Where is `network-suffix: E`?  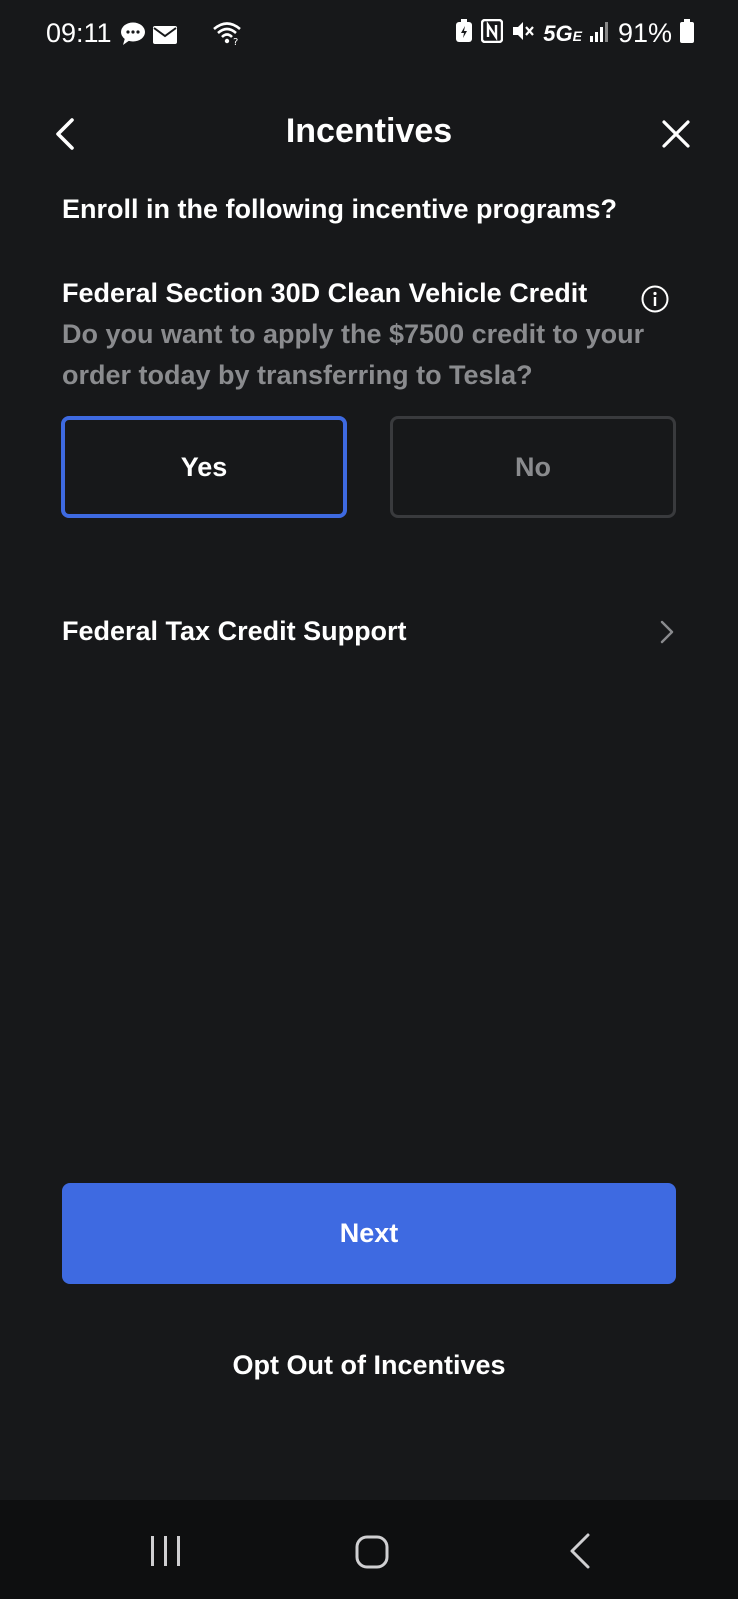
network-suffix: E is located at coordinates (577, 35).